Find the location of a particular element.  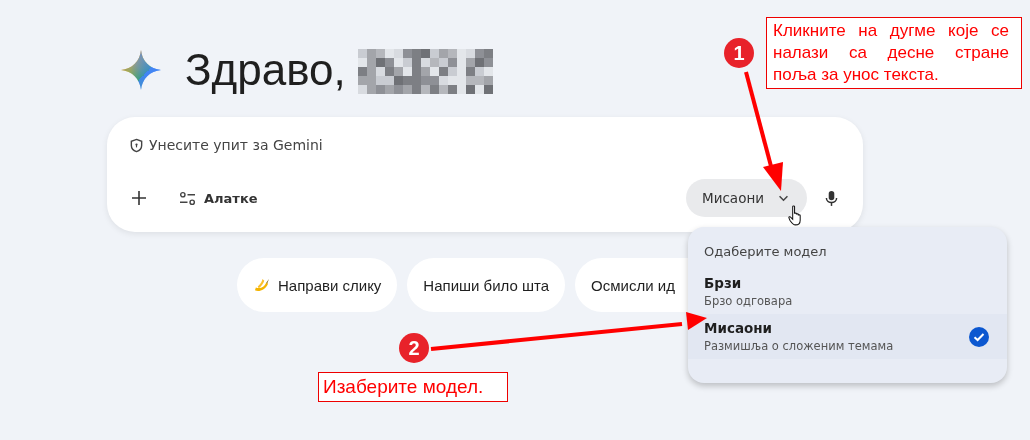

step-badge: 2 is located at coordinates (414, 348).